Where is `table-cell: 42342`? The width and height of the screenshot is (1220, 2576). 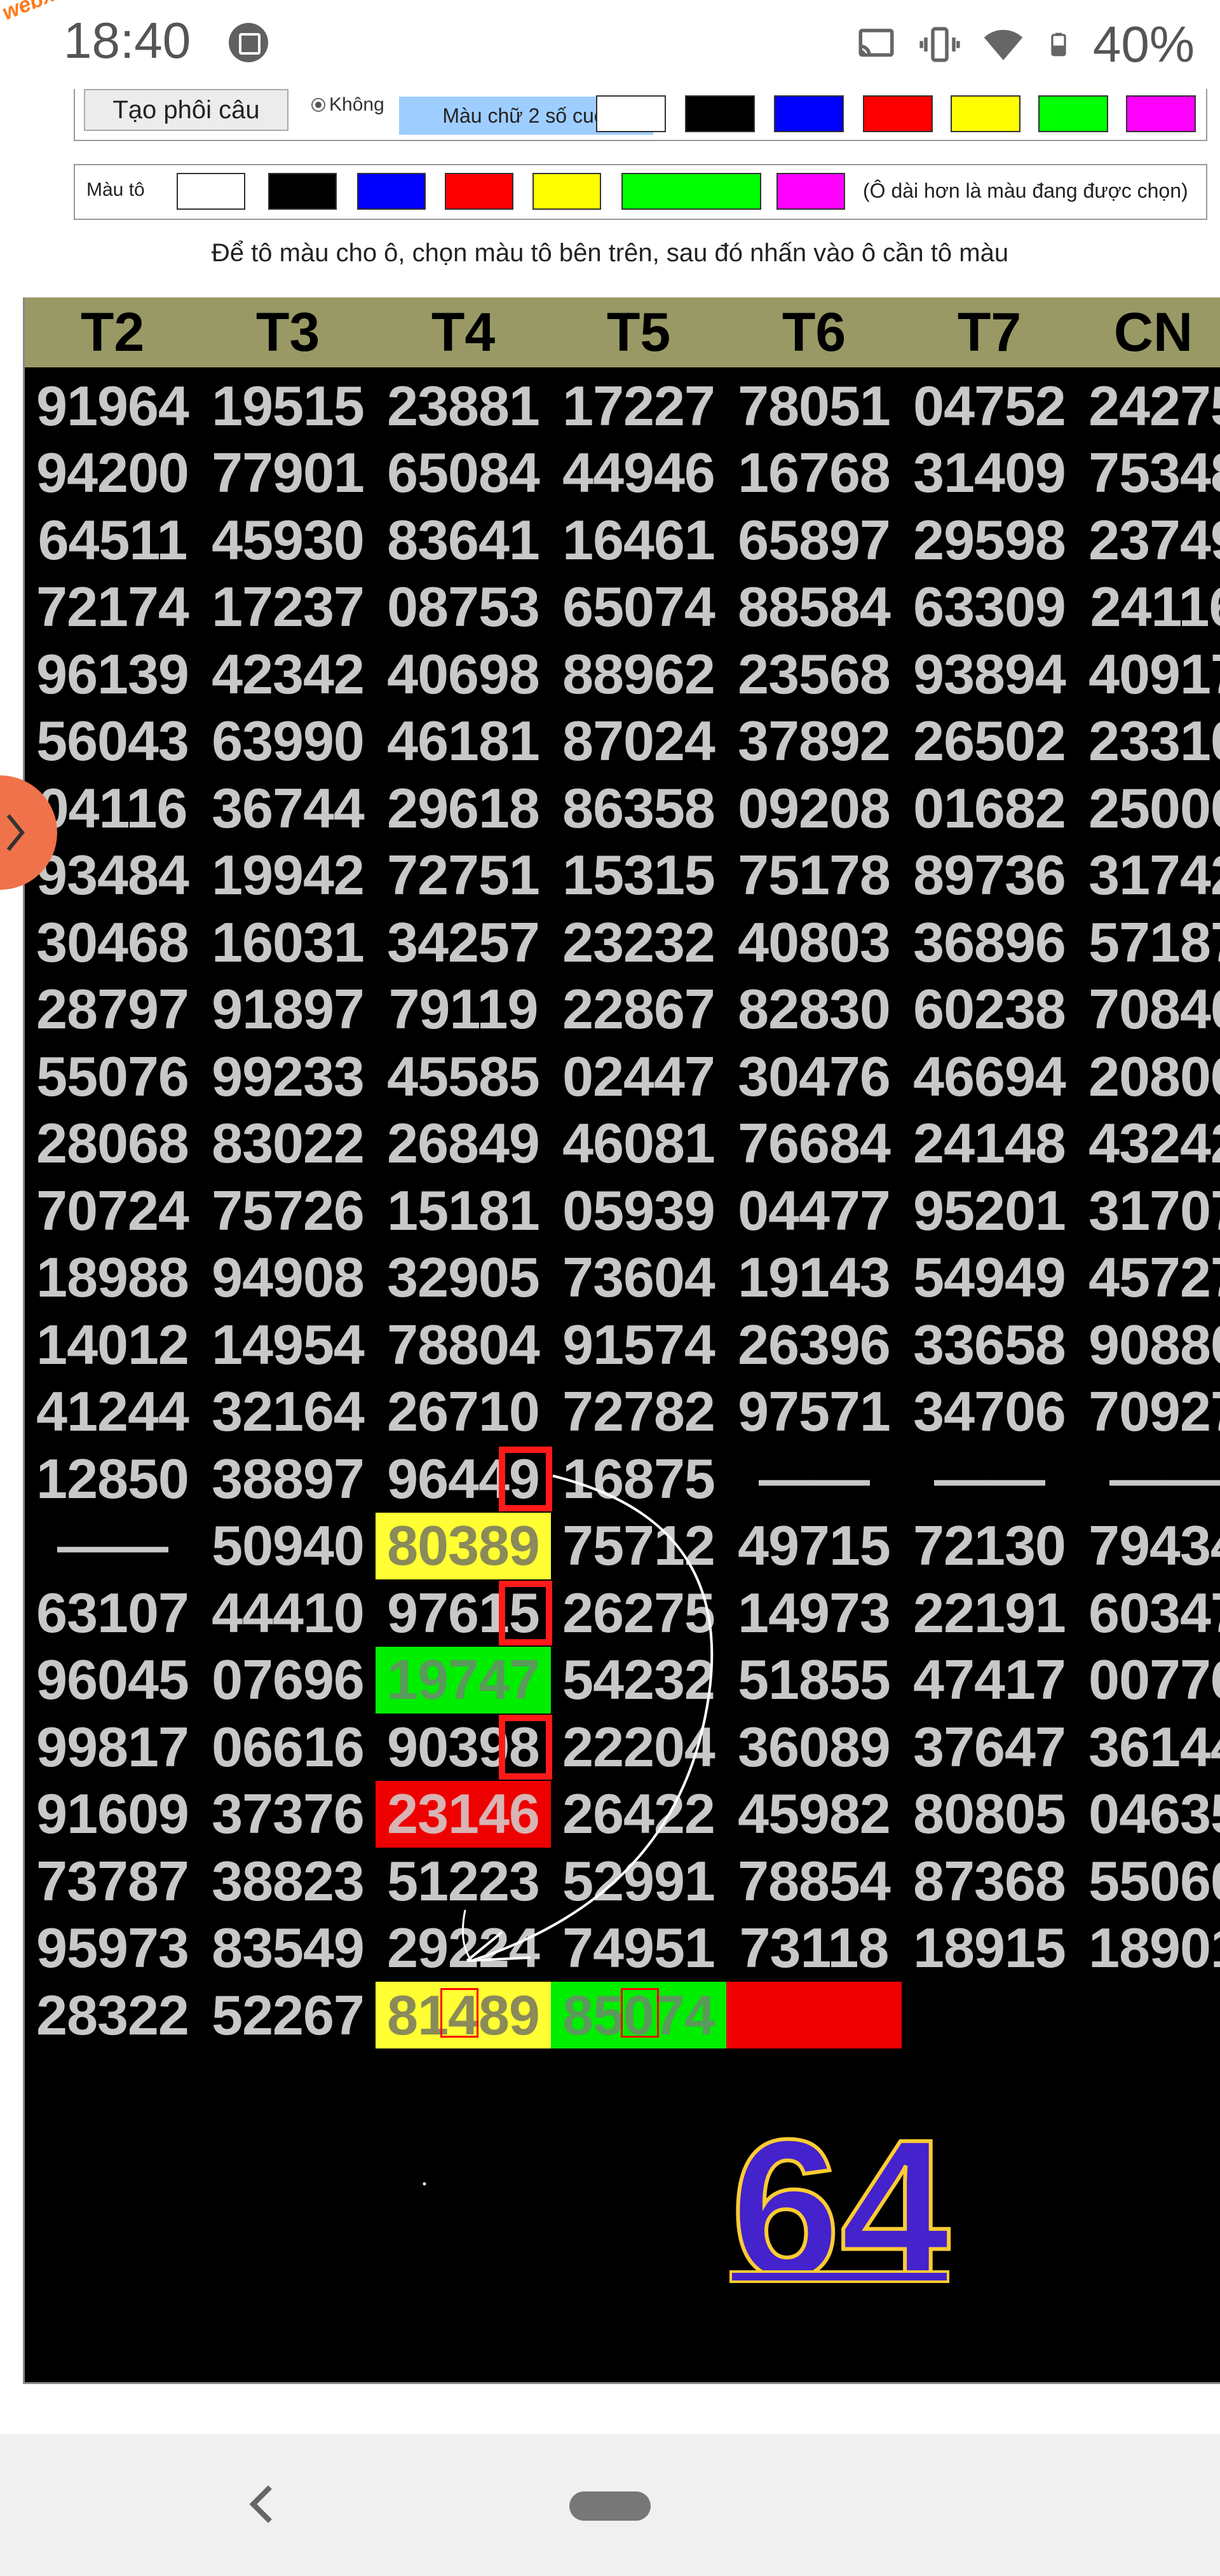
table-cell: 42342 is located at coordinates (288, 674).